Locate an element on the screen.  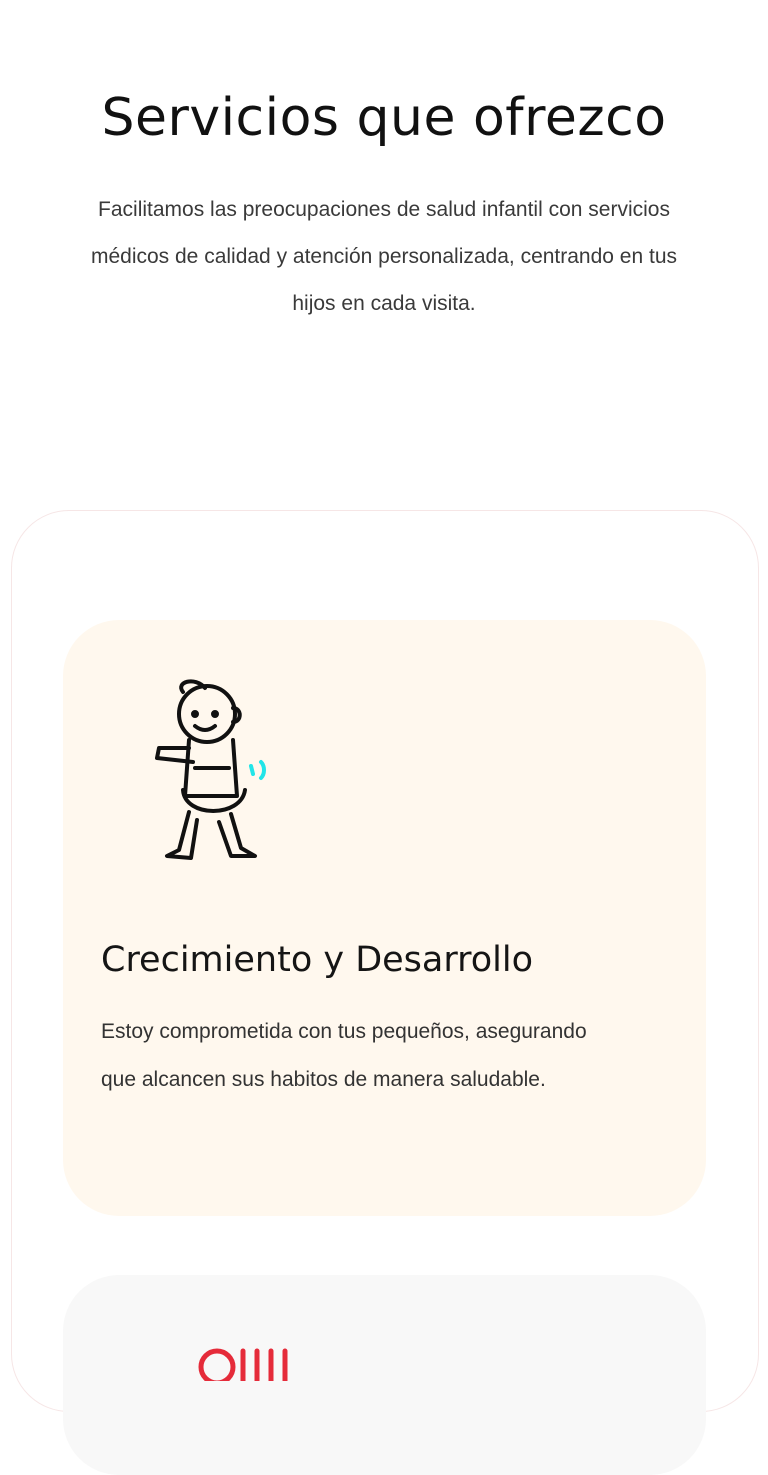
page-title: Servicios que ofrezco is located at coordinates (384, 118).